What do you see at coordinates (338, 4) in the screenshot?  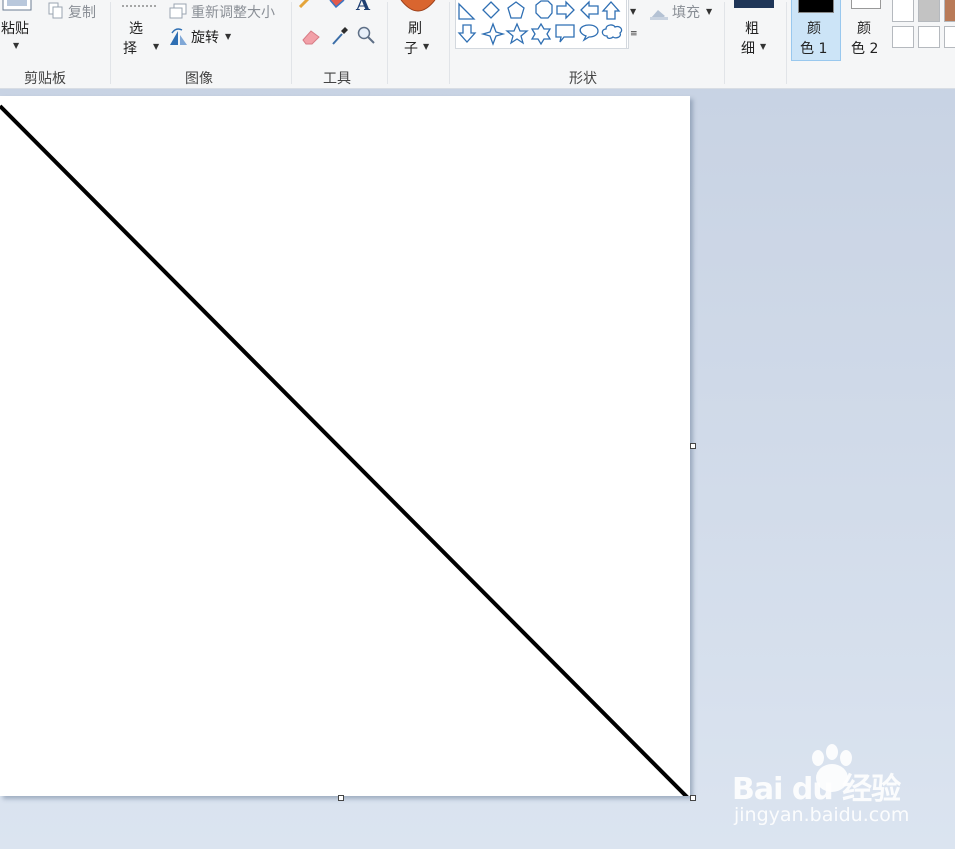 I see `fill-bucket-icon` at bounding box center [338, 4].